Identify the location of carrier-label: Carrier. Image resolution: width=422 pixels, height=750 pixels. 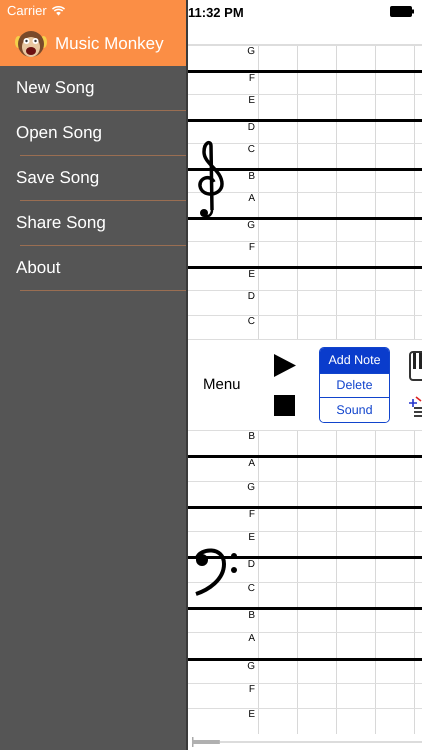
(27, 11).